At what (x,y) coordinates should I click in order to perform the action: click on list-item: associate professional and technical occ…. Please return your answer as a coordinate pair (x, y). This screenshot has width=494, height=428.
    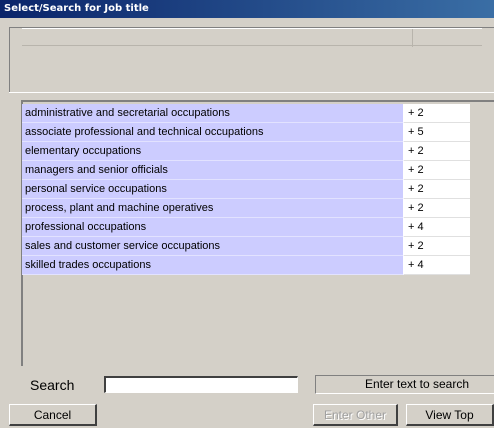
    Looking at the image, I should click on (248, 132).